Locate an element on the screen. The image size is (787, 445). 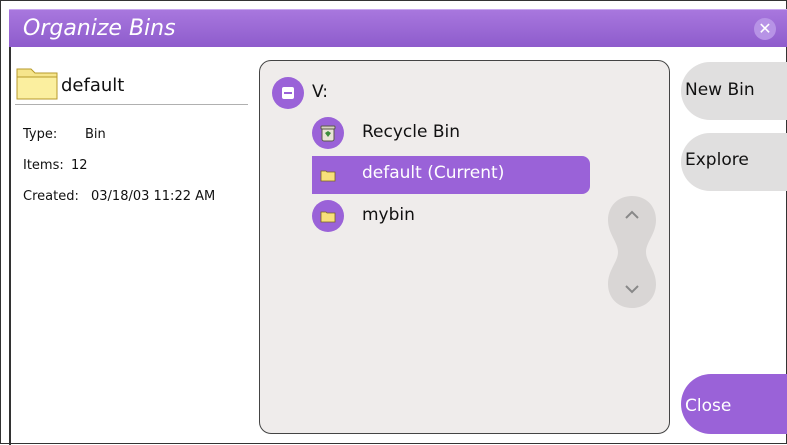
tree-item-default: default (Current) is located at coordinates (451, 175).